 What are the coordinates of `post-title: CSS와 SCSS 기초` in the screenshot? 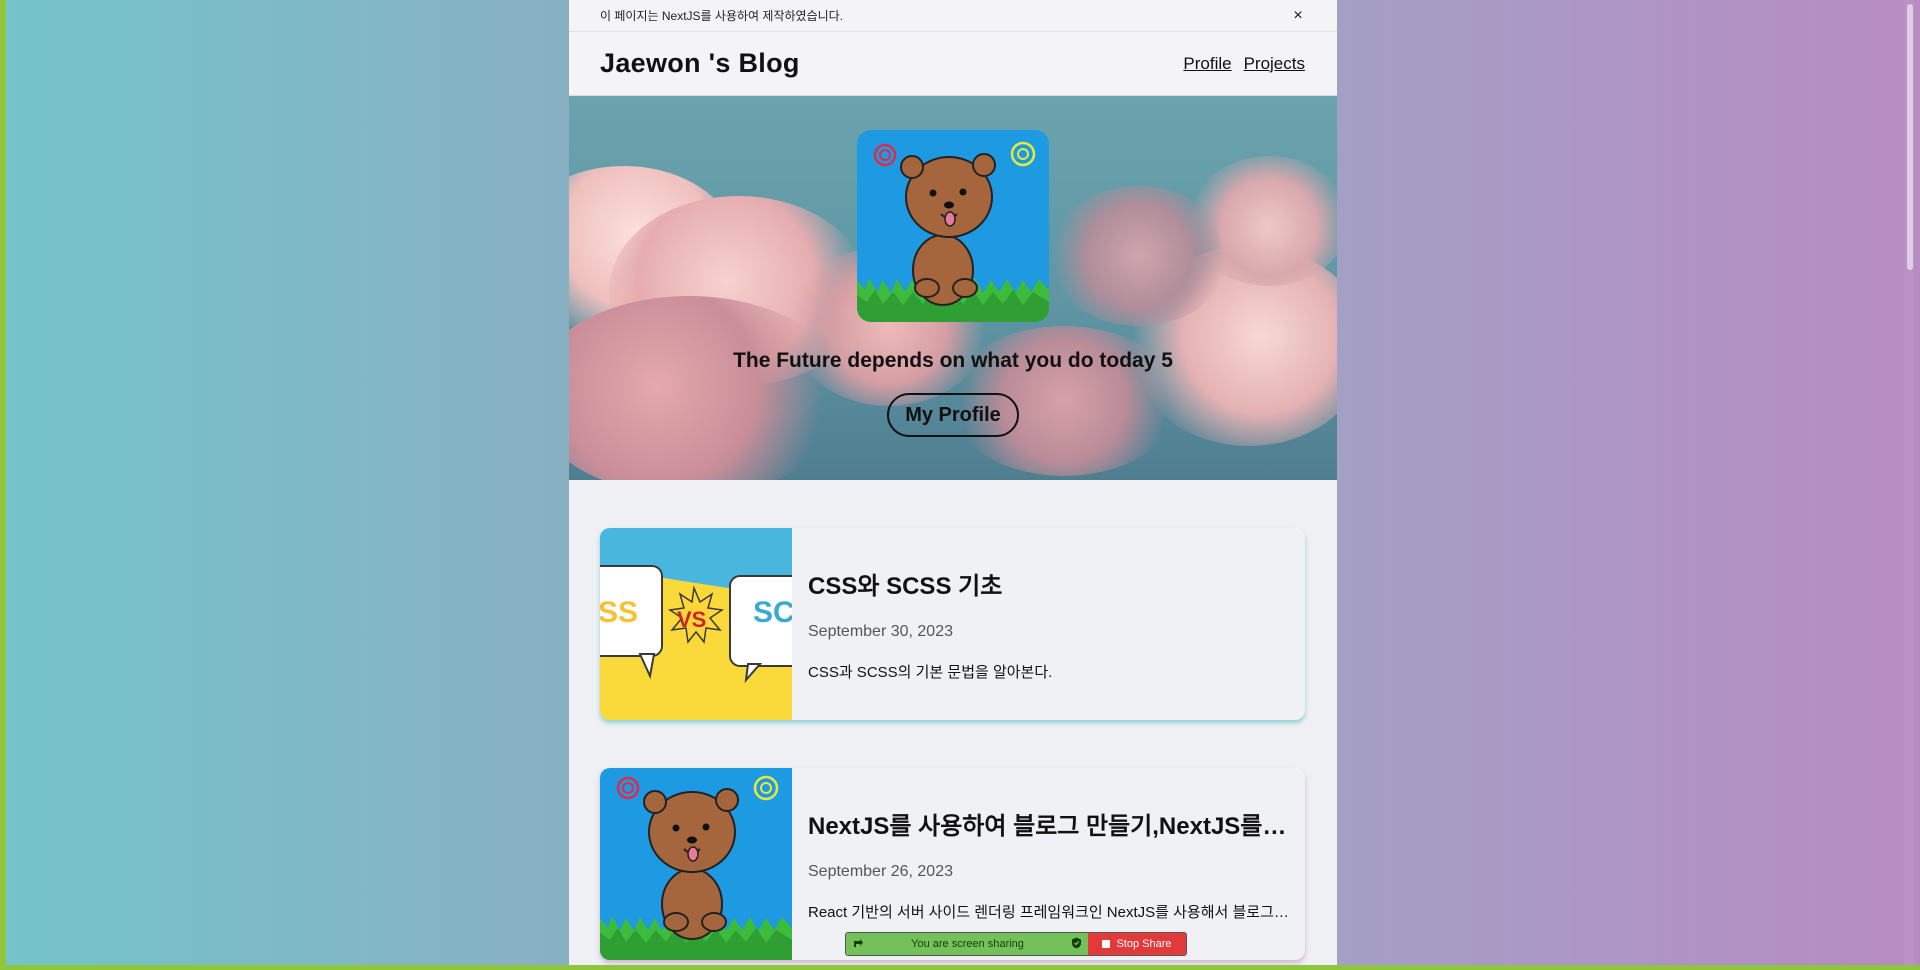 It's located at (1048, 583).